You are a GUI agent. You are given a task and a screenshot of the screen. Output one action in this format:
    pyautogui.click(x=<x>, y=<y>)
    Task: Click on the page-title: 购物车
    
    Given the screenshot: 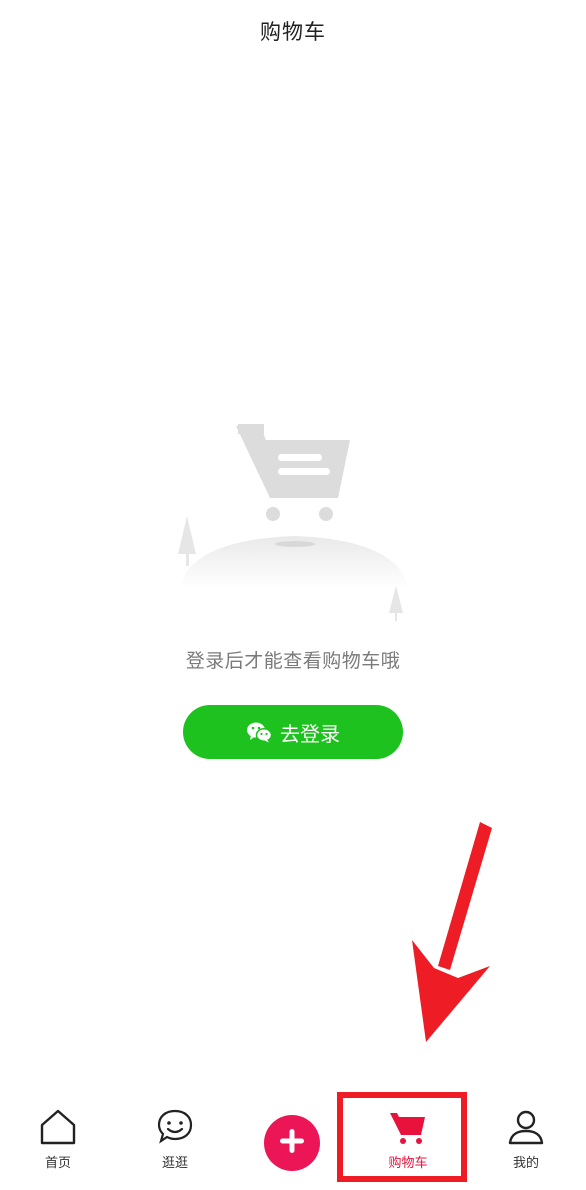 What is the action you would take?
    pyautogui.click(x=293, y=32)
    